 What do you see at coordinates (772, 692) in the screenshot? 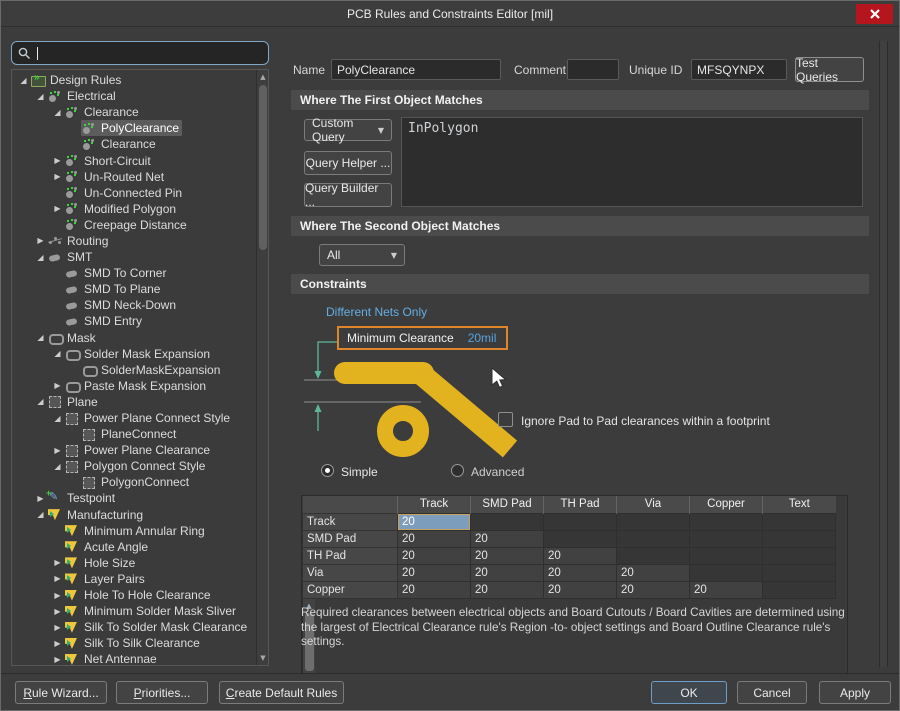
I see `cancel-button: Cancel` at bounding box center [772, 692].